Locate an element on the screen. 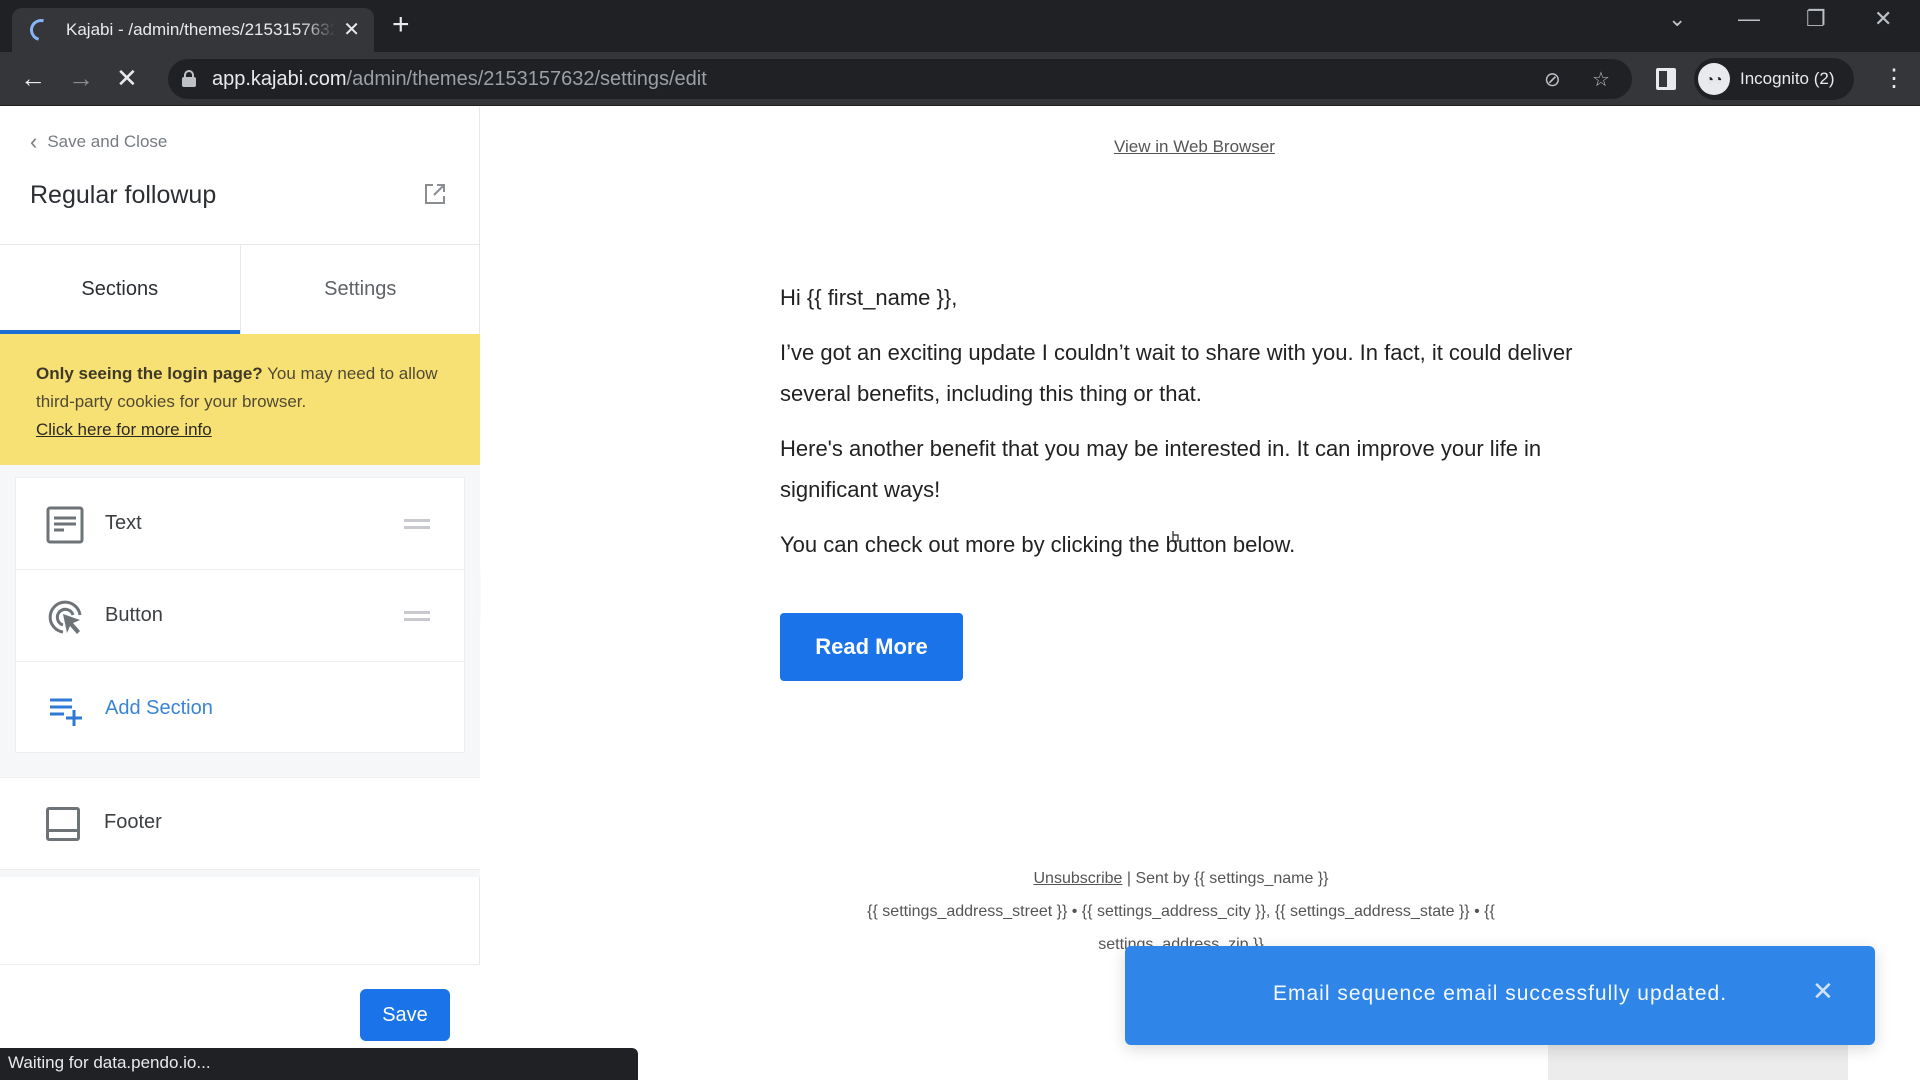 This screenshot has width=1920, height=1080. sections-card: Text Button Add Section is located at coordinates (240, 615).